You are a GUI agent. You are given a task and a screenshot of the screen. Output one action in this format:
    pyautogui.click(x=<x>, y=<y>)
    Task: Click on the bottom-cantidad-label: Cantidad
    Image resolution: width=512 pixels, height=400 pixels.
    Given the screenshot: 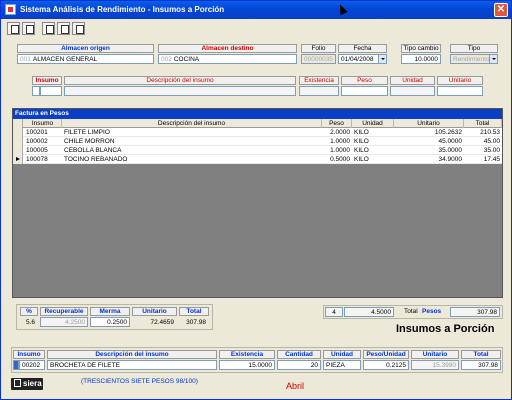 What is the action you would take?
    pyautogui.click(x=299, y=354)
    